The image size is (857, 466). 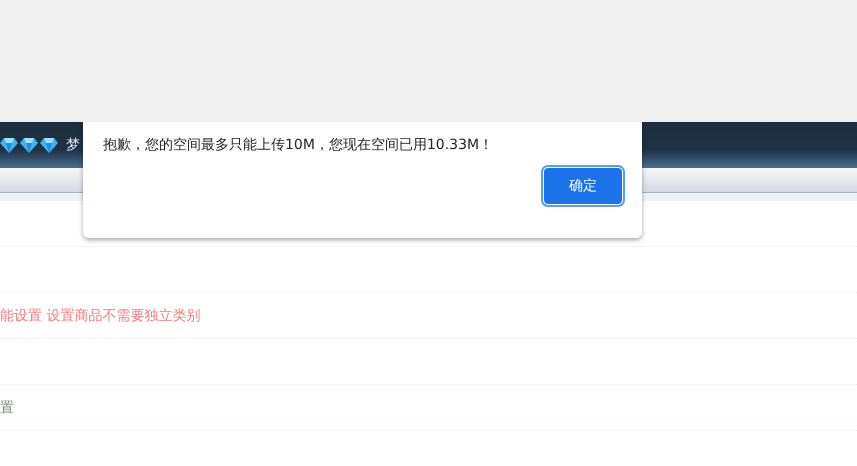 I want to click on dialog-message: 抱歉，您的空间最多只能上传10M，您现在空间已用10.33M！, so click(x=298, y=145).